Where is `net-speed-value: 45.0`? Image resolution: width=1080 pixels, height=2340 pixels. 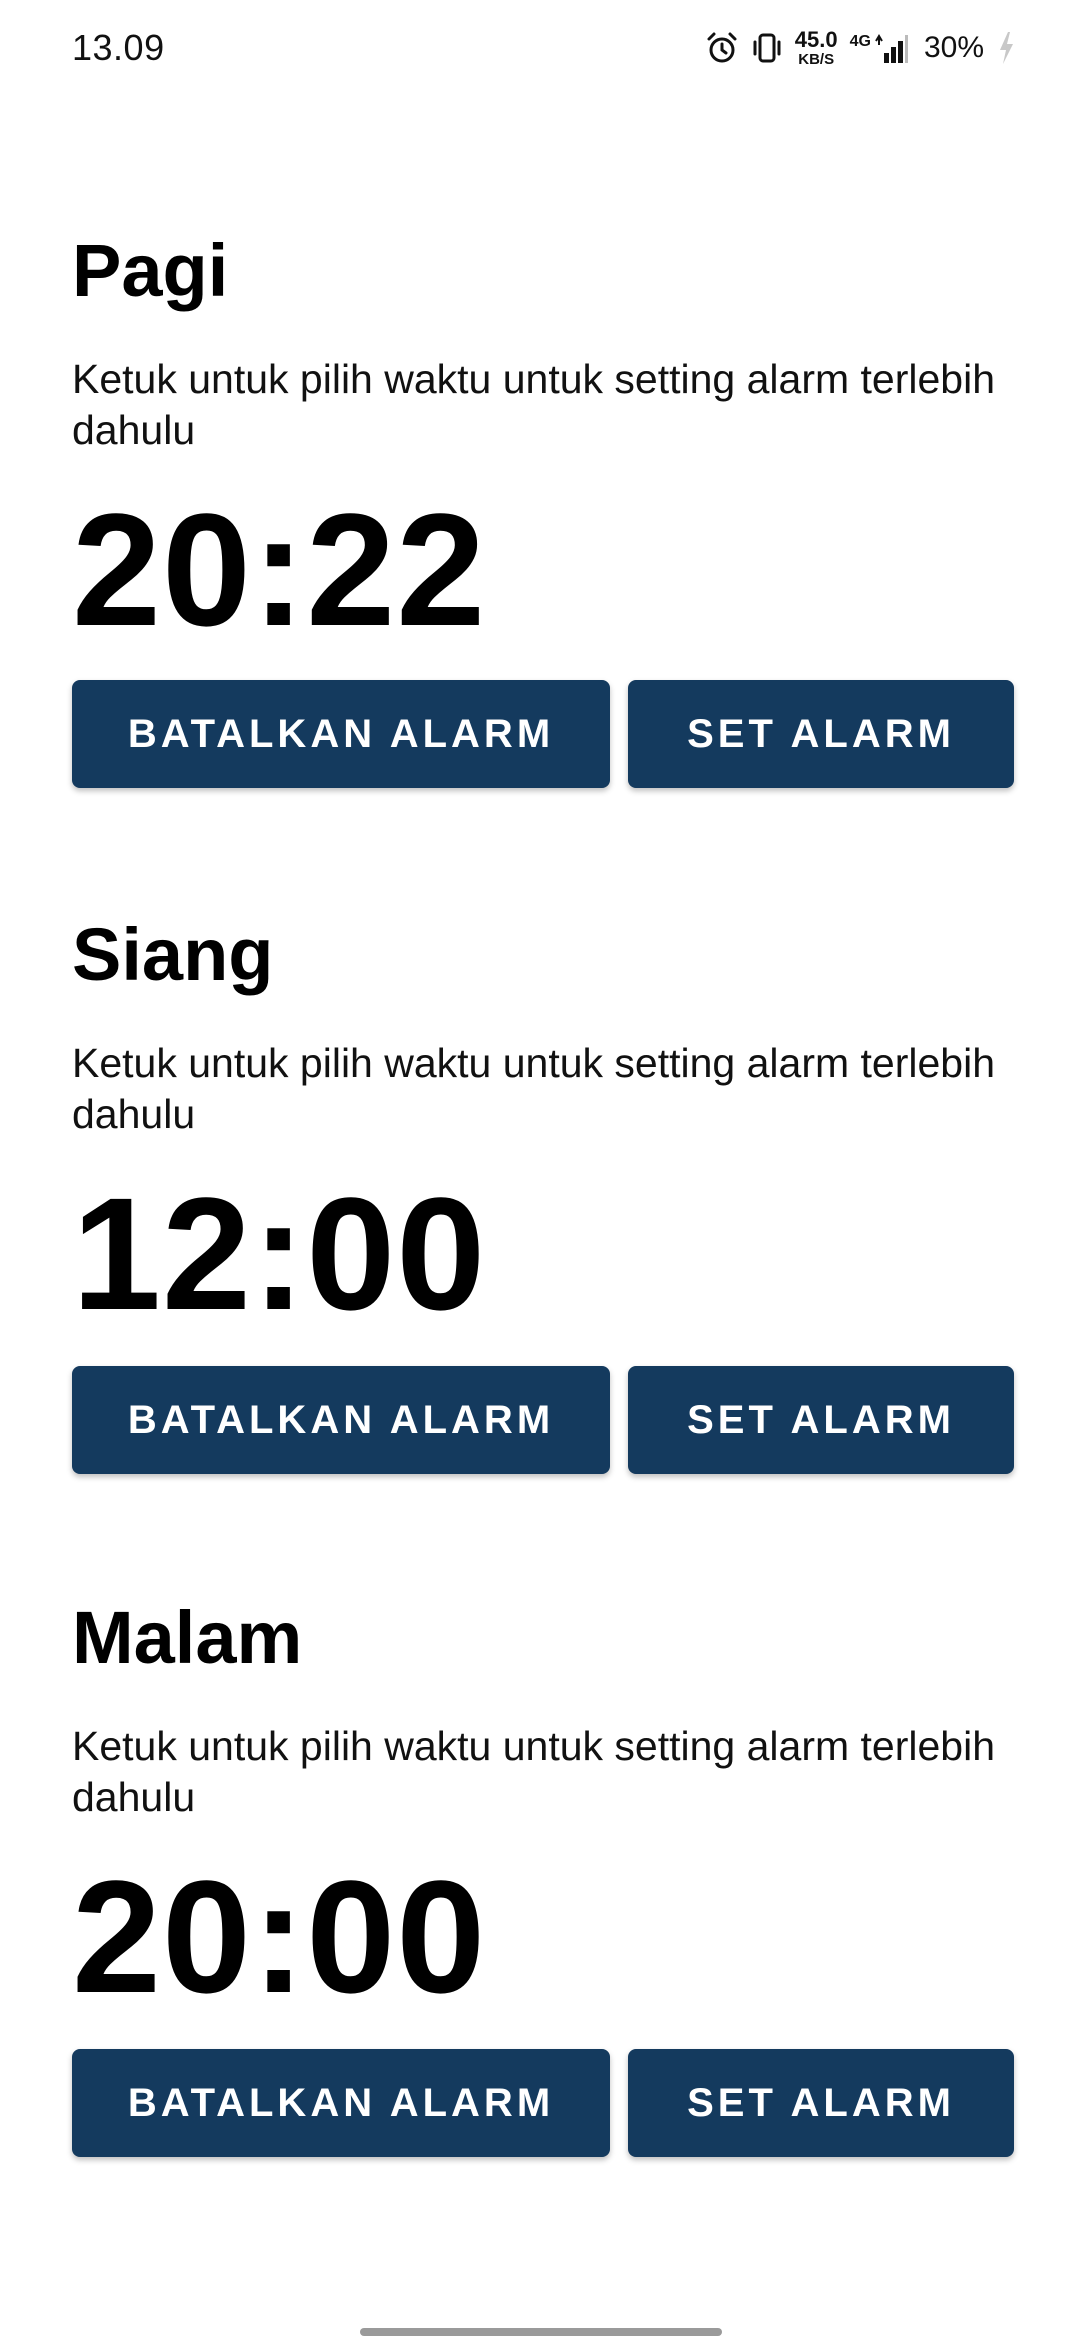
net-speed-value: 45.0 is located at coordinates (816, 39).